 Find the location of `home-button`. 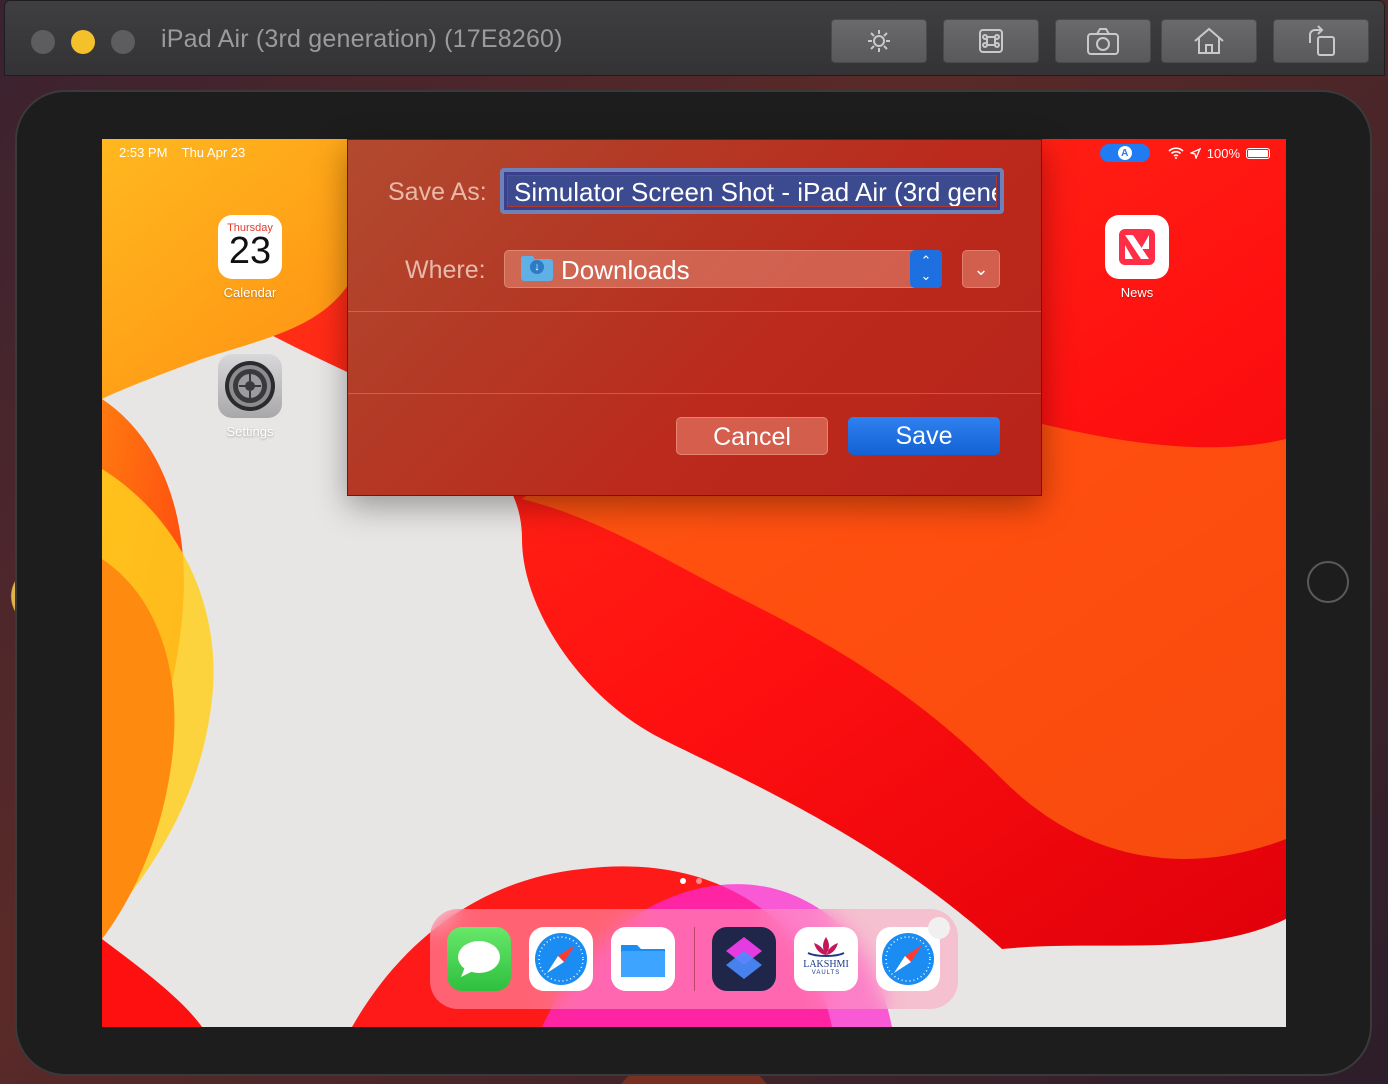

home-button is located at coordinates (1209, 41).